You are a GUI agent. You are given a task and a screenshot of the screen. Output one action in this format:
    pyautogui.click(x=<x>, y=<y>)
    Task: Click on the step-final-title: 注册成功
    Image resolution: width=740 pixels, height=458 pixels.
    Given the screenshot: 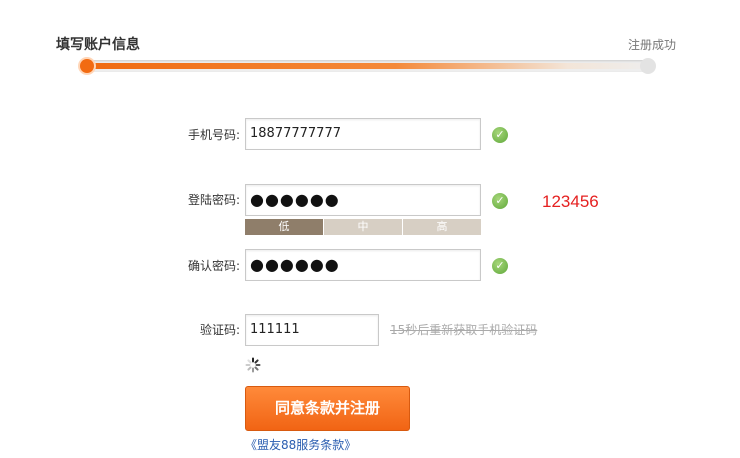 What is the action you would take?
    pyautogui.click(x=651, y=45)
    